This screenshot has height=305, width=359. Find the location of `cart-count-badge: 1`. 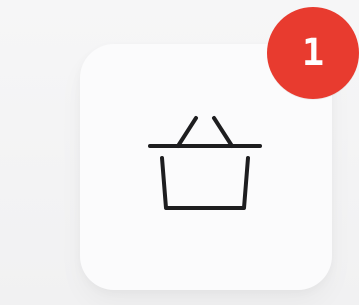

cart-count-badge: 1 is located at coordinates (313, 53).